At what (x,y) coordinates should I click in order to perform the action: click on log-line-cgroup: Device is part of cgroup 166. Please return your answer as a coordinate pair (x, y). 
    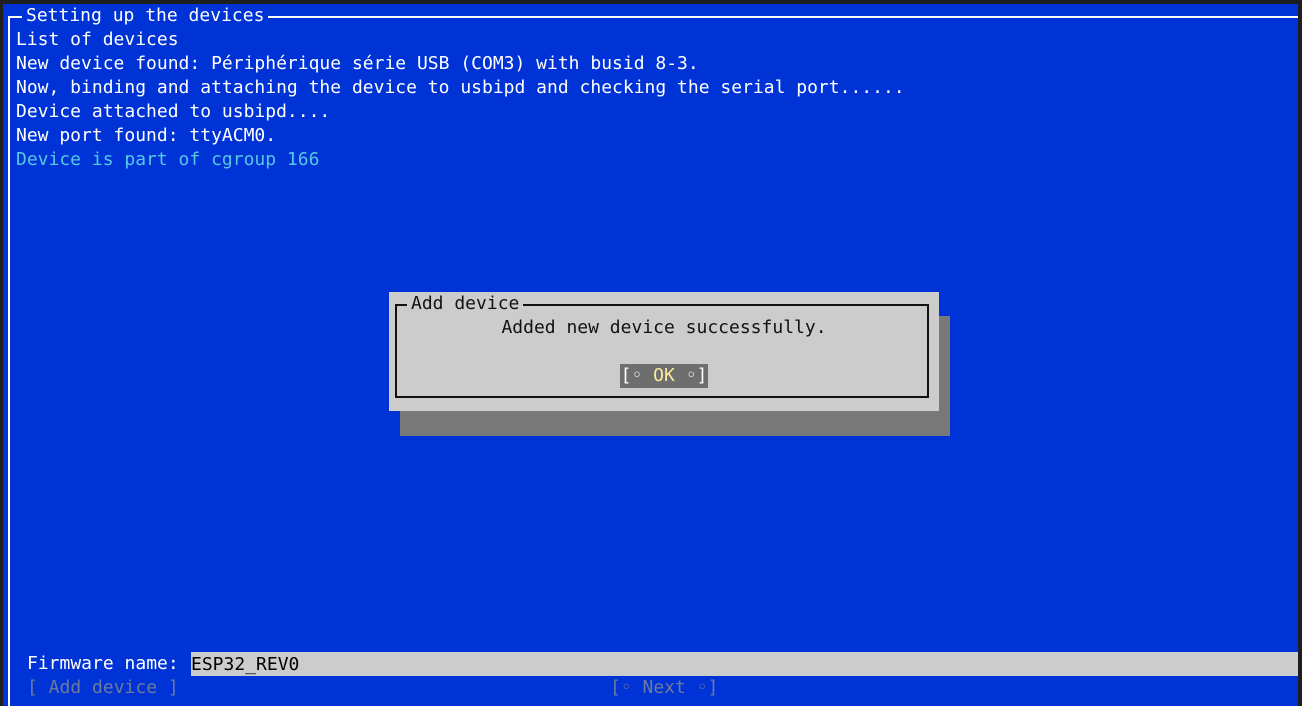
    Looking at the image, I should click on (168, 159).